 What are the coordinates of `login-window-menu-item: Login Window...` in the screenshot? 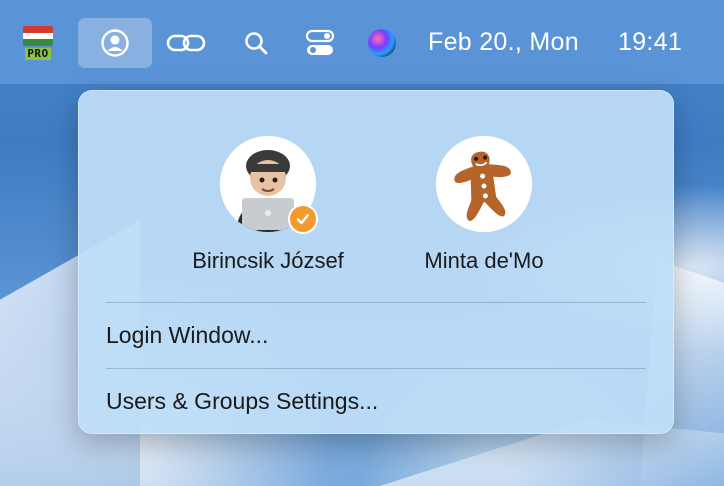 It's located at (187, 335).